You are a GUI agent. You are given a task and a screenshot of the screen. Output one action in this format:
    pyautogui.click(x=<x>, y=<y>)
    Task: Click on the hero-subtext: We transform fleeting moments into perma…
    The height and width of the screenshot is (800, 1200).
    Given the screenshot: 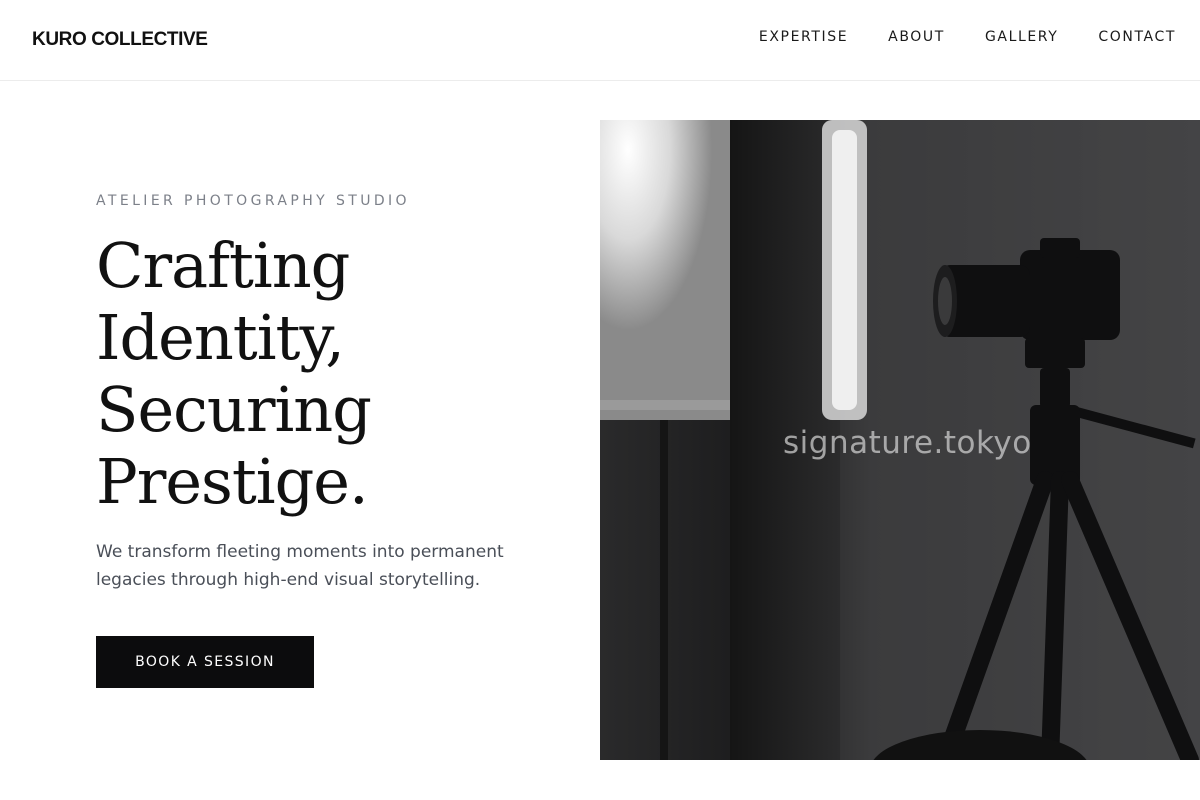 What is the action you would take?
    pyautogui.click(x=300, y=566)
    